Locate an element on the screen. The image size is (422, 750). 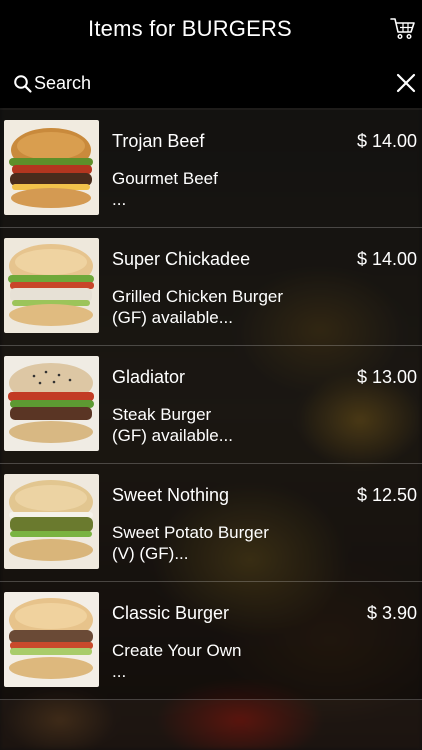
app-header: Items for BURGERS is located at coordinates (211, 30).